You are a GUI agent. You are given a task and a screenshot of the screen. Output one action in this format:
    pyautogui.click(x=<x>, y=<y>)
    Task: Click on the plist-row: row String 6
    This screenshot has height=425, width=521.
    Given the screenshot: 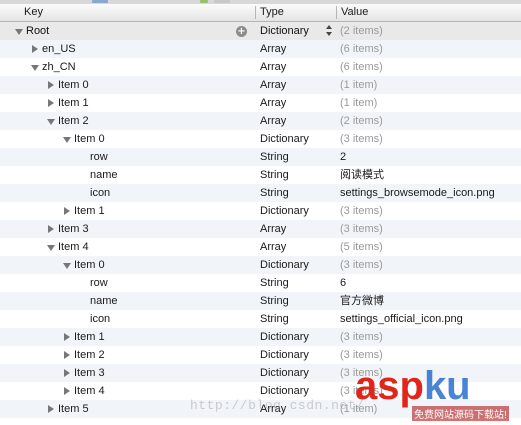 What is the action you would take?
    pyautogui.click(x=260, y=283)
    